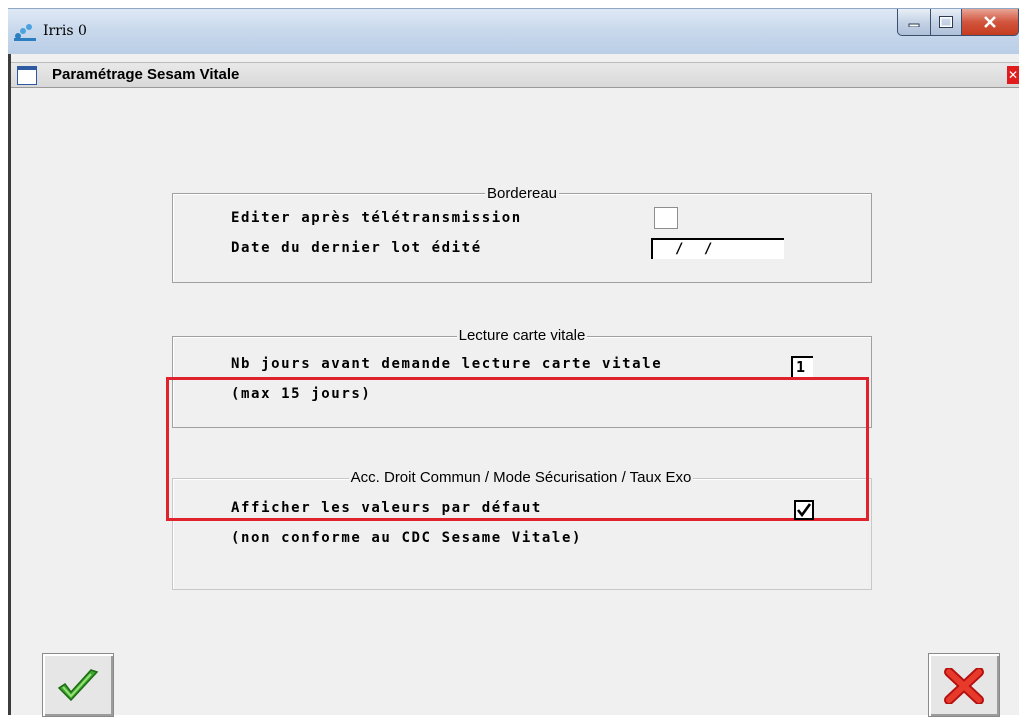 The image size is (1019, 717). Describe the element at coordinates (376, 218) in the screenshot. I see `editer-label: Editer après télétransmission` at that location.